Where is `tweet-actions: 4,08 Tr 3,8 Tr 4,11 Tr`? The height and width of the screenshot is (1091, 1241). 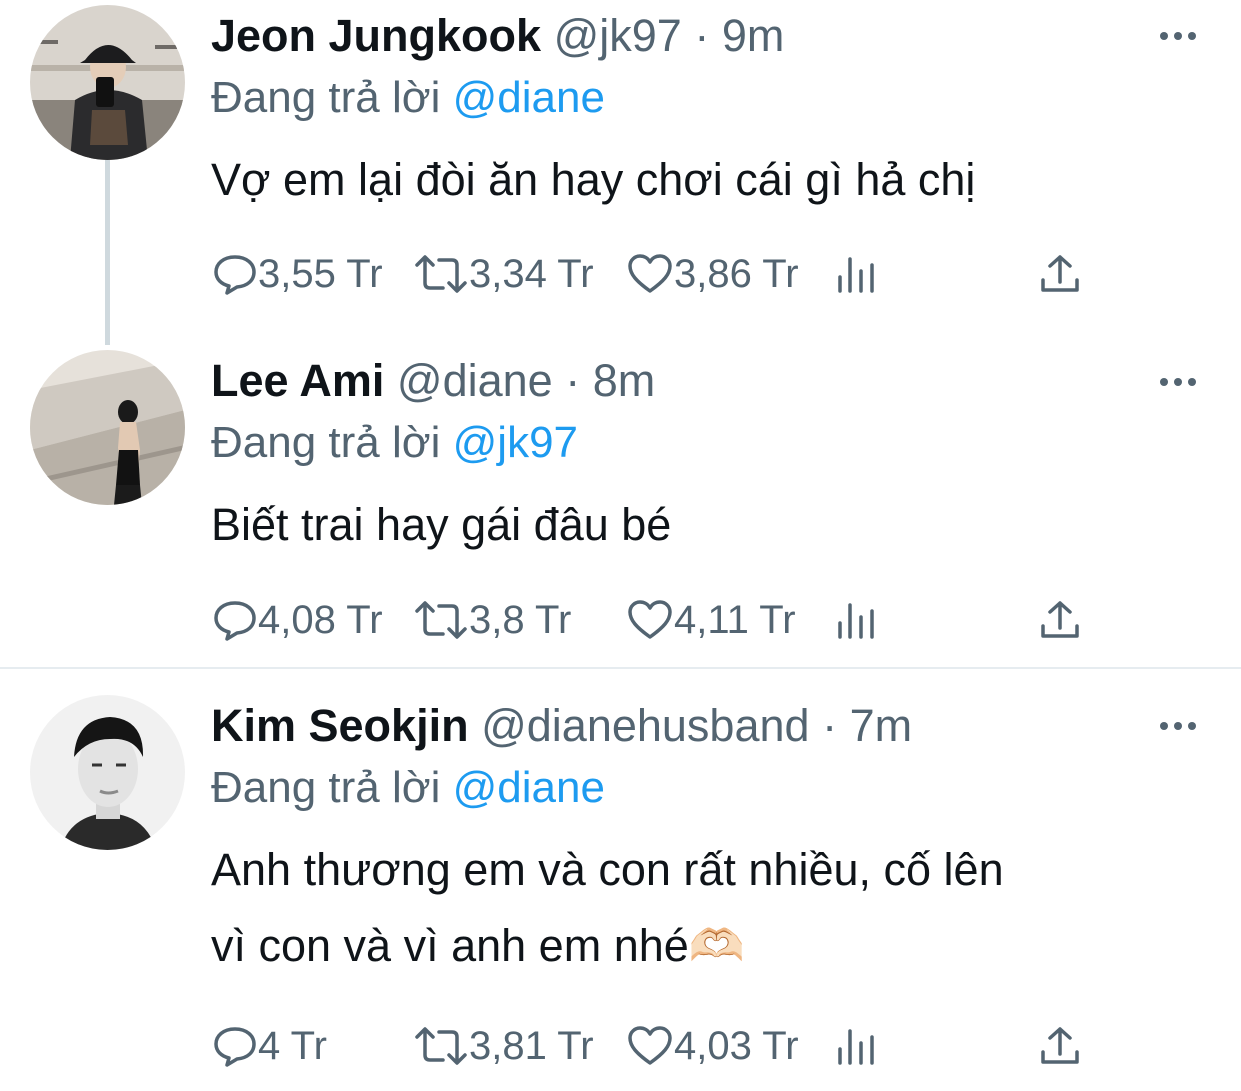 tweet-actions: 4,08 Tr 3,8 Tr 4,11 Tr is located at coordinates (652, 620).